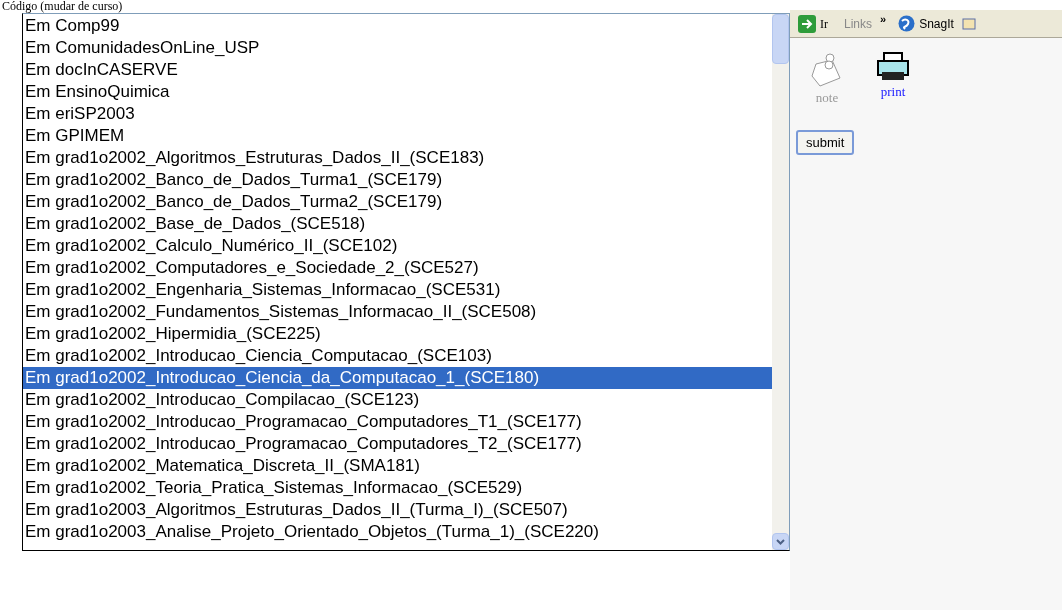 This screenshot has height=616, width=1062. What do you see at coordinates (825, 142) in the screenshot?
I see `submit-button: submit` at bounding box center [825, 142].